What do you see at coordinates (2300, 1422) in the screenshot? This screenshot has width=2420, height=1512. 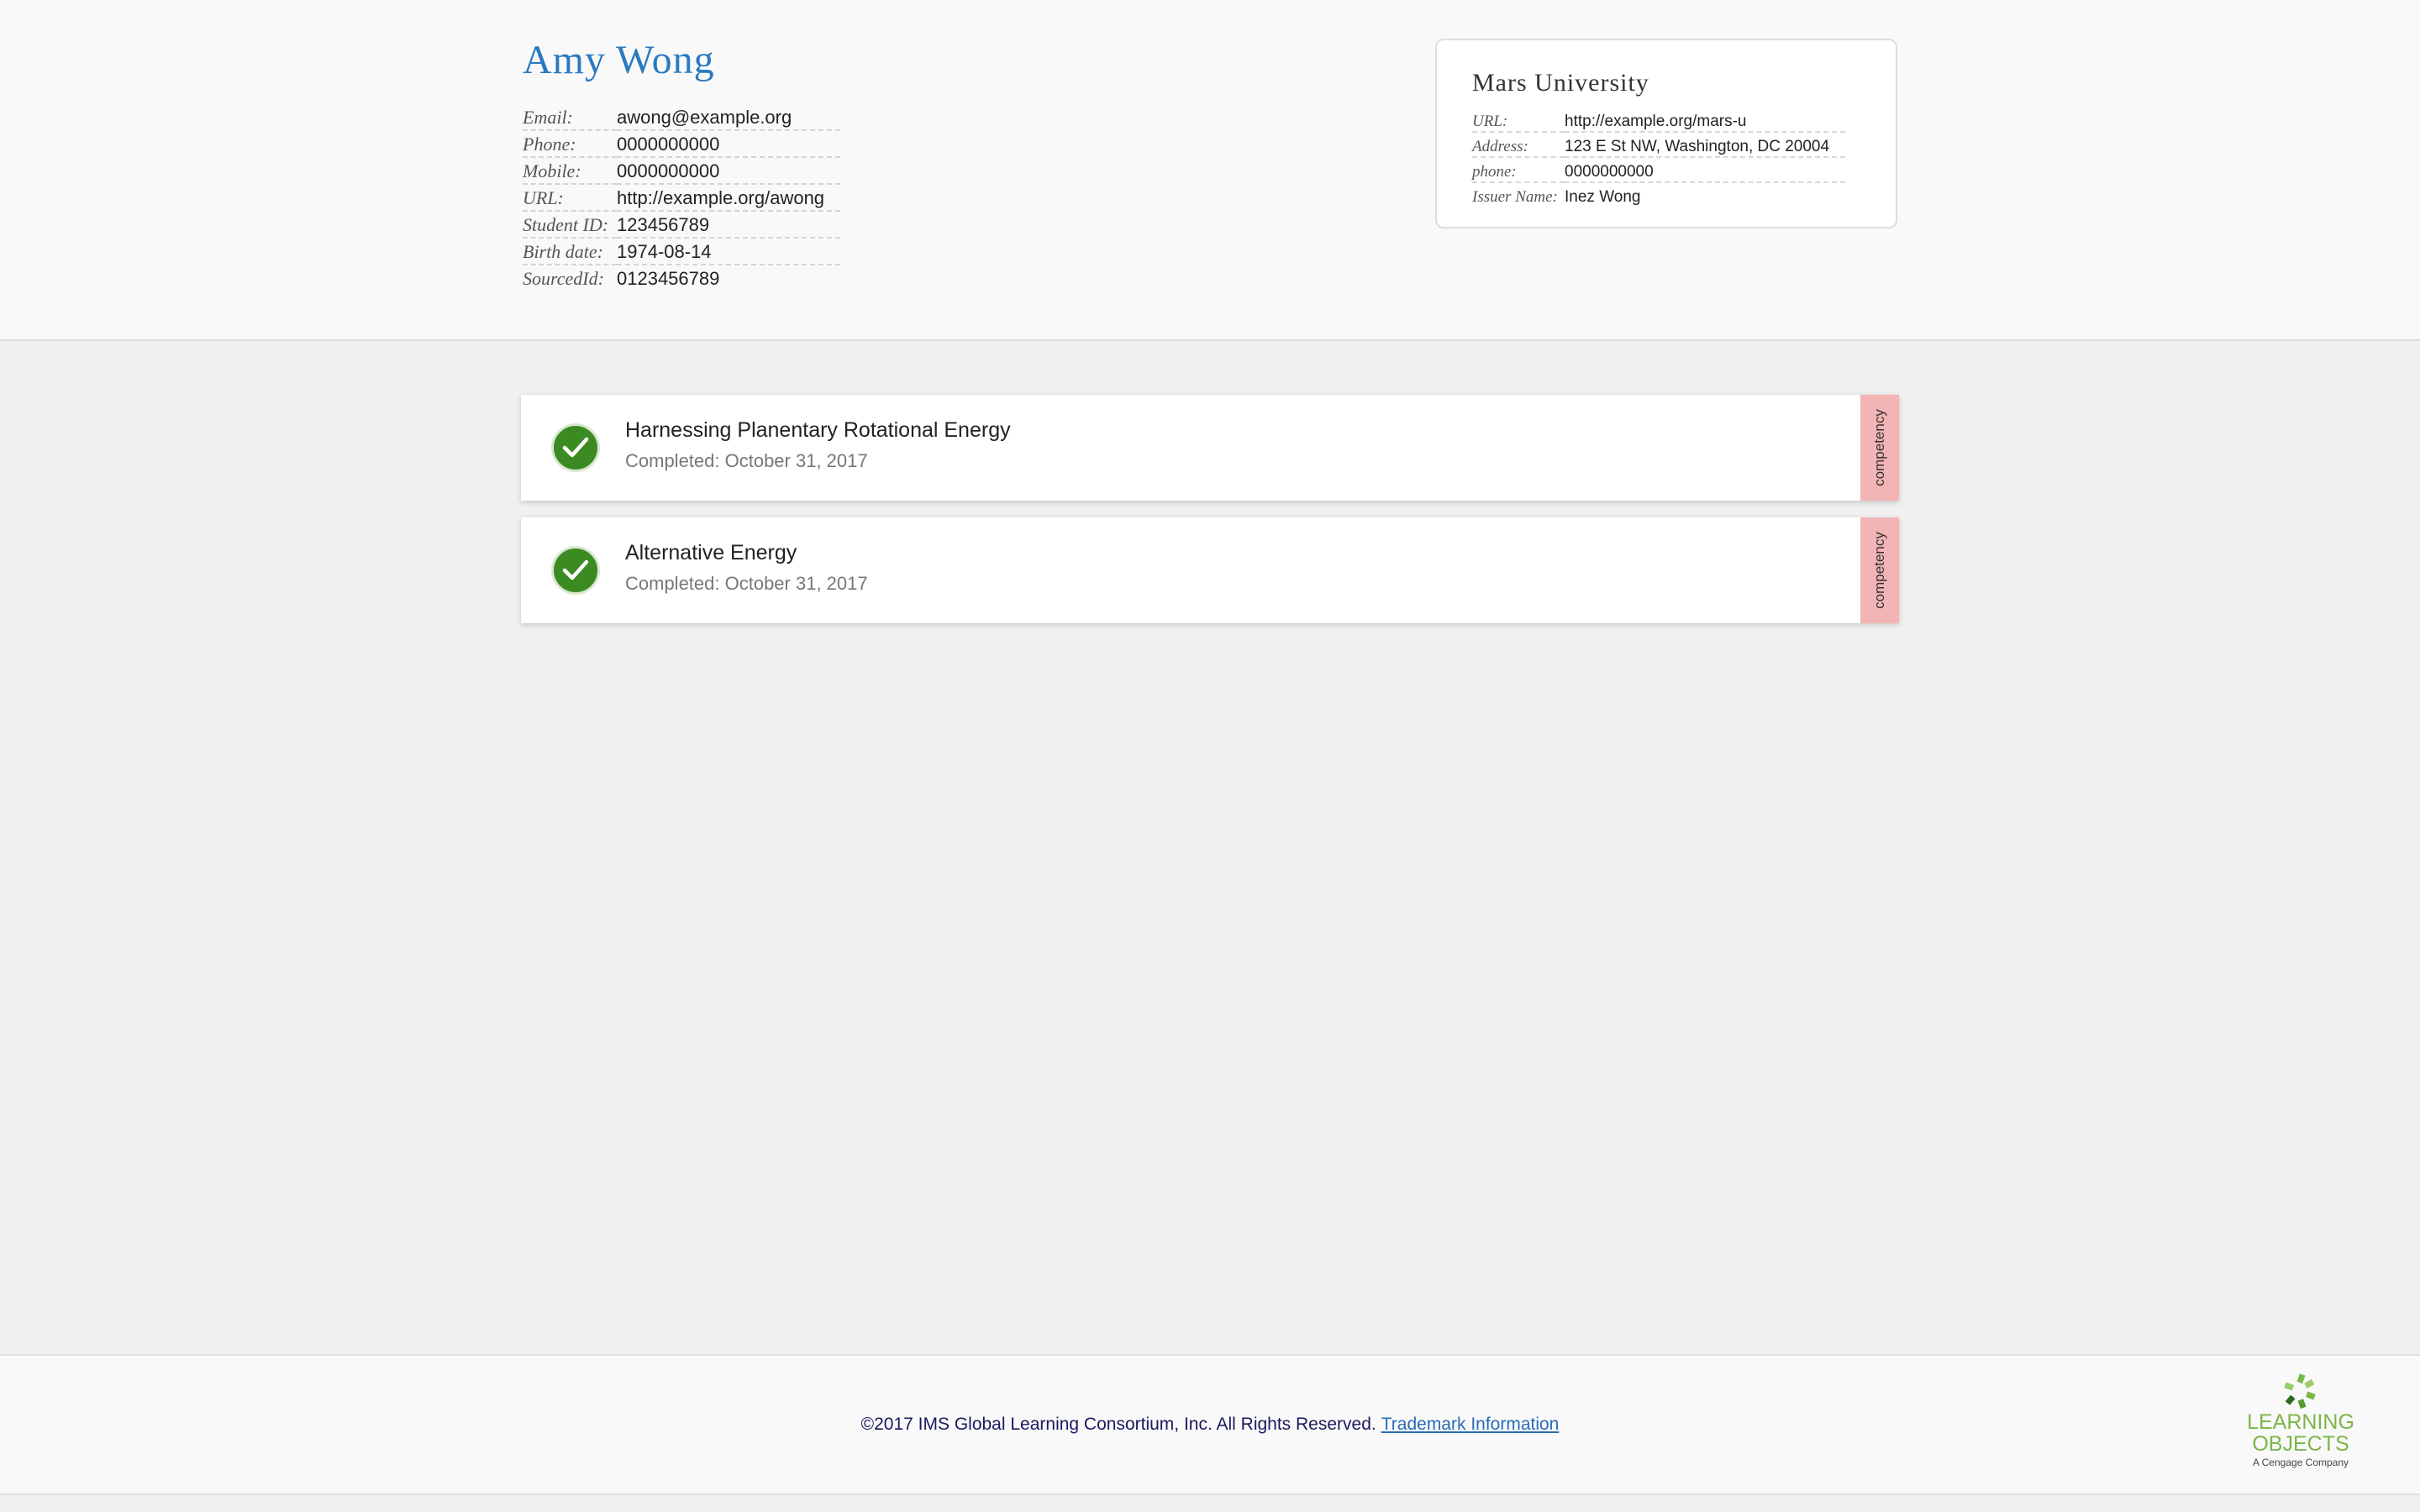 I see `logo-text-line1: LEARNING` at bounding box center [2300, 1422].